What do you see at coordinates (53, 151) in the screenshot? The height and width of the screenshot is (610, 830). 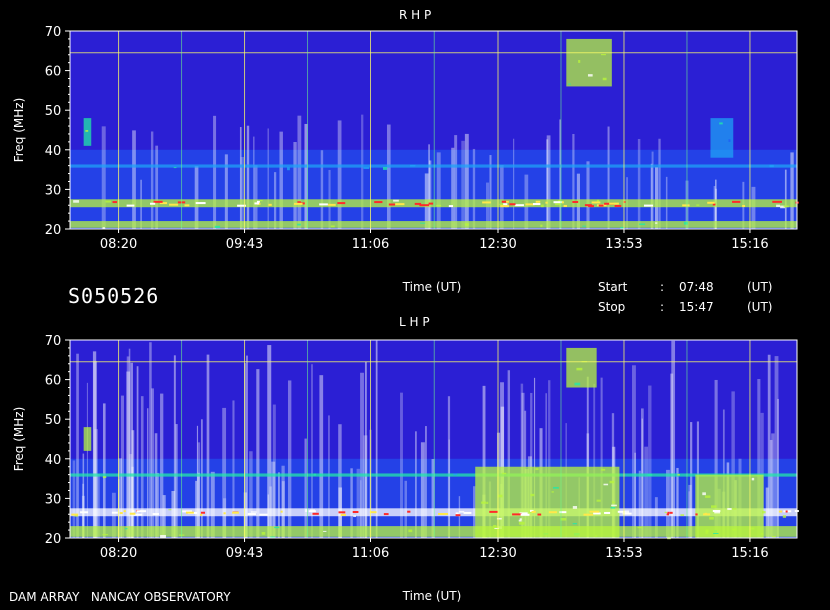 I see `y-tick-label: 40` at bounding box center [53, 151].